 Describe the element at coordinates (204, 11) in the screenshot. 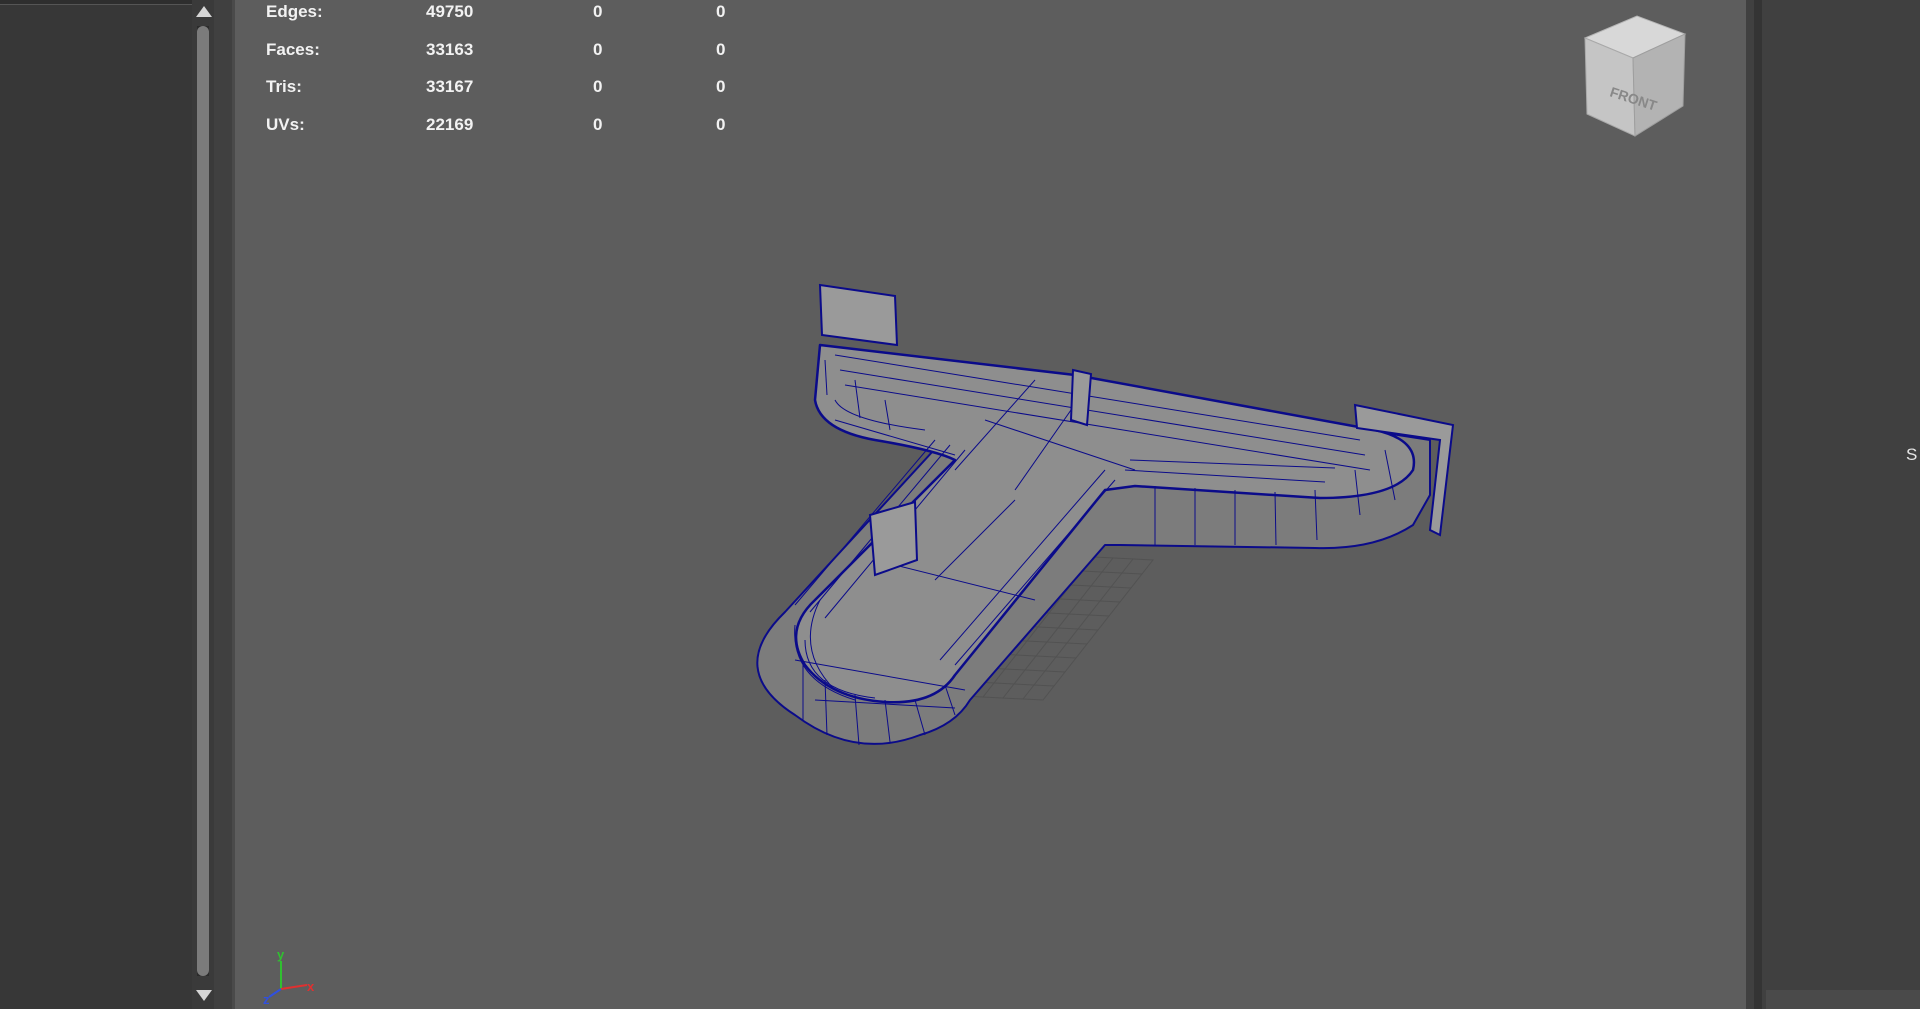

I see `triangle-up-icon` at that location.